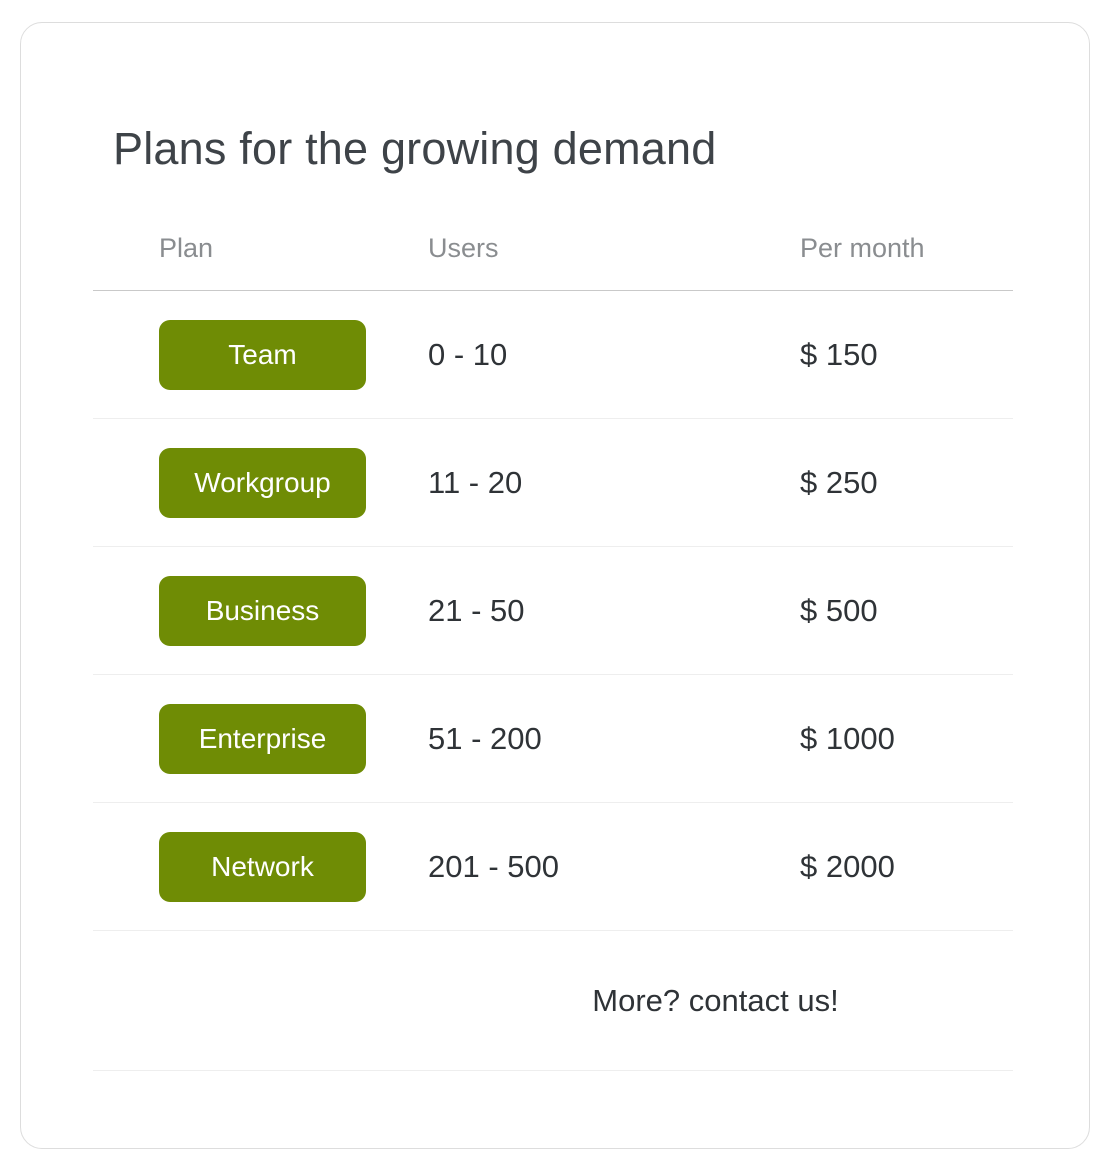 The width and height of the screenshot is (1108, 1171). I want to click on plan-badge-business: Business, so click(262, 610).